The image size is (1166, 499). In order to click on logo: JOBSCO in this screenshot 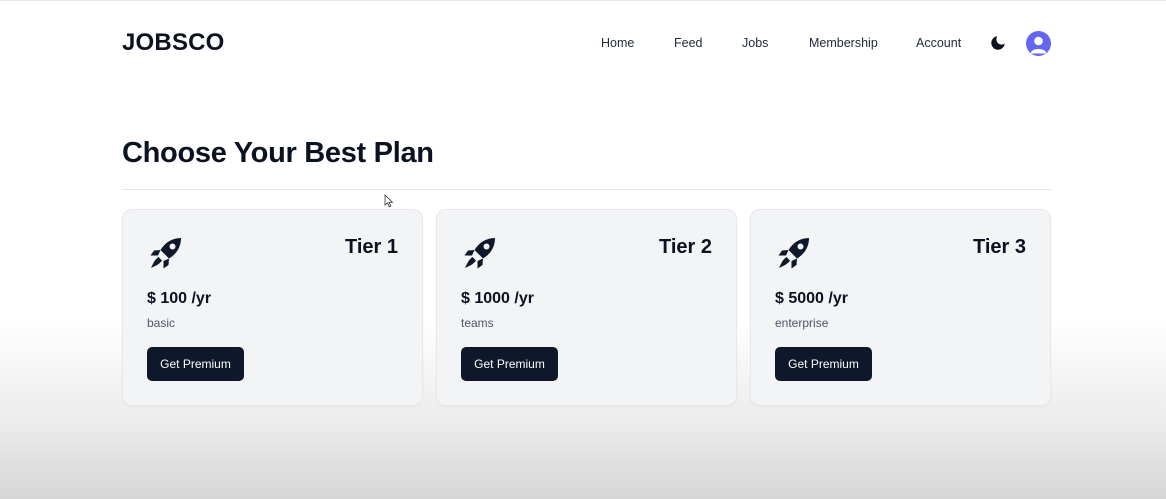, I will do `click(173, 43)`.